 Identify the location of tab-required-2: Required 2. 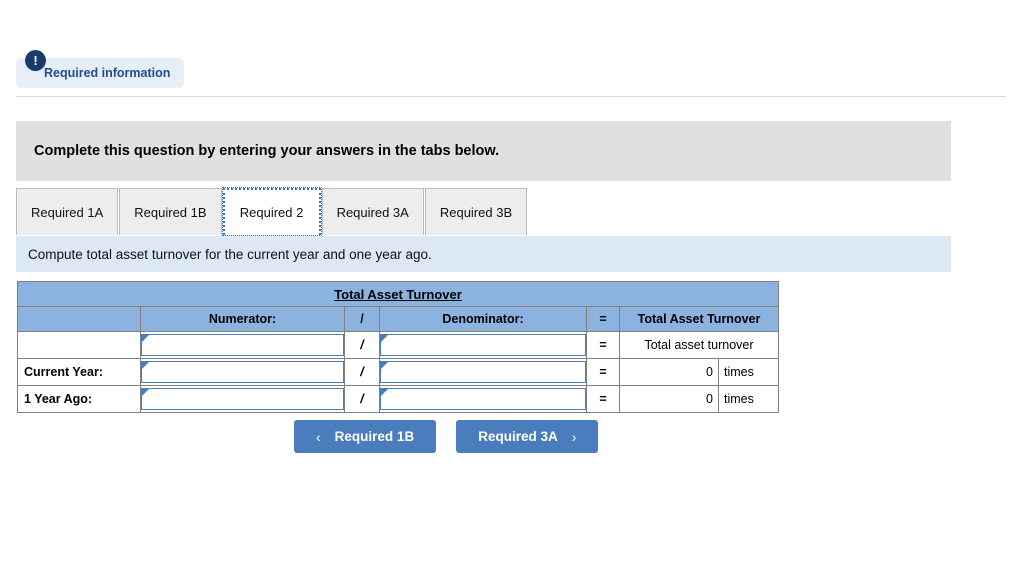
(271, 211).